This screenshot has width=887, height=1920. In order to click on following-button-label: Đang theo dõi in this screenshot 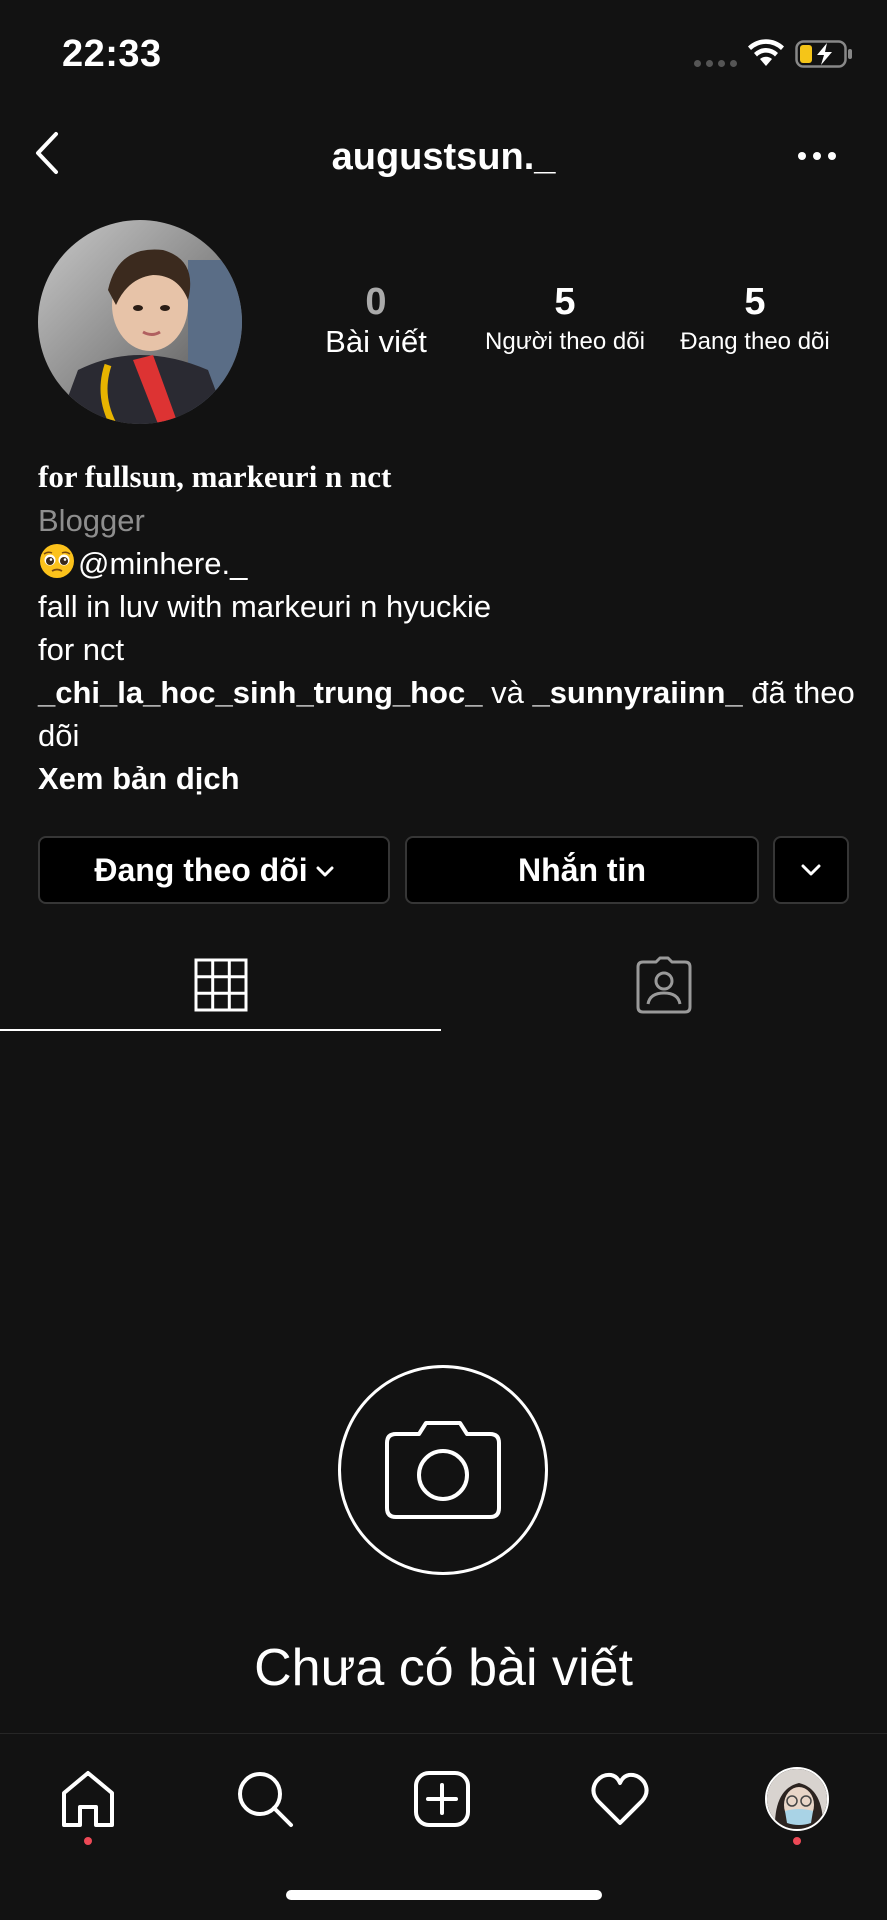, I will do `click(201, 869)`.